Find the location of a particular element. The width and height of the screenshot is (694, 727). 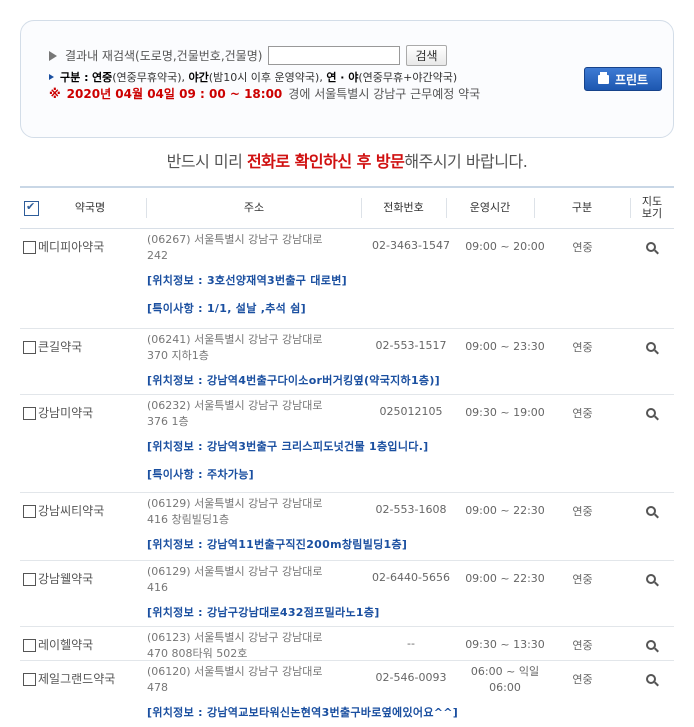

pharmacy-name: 큰길약국 is located at coordinates (60, 346).